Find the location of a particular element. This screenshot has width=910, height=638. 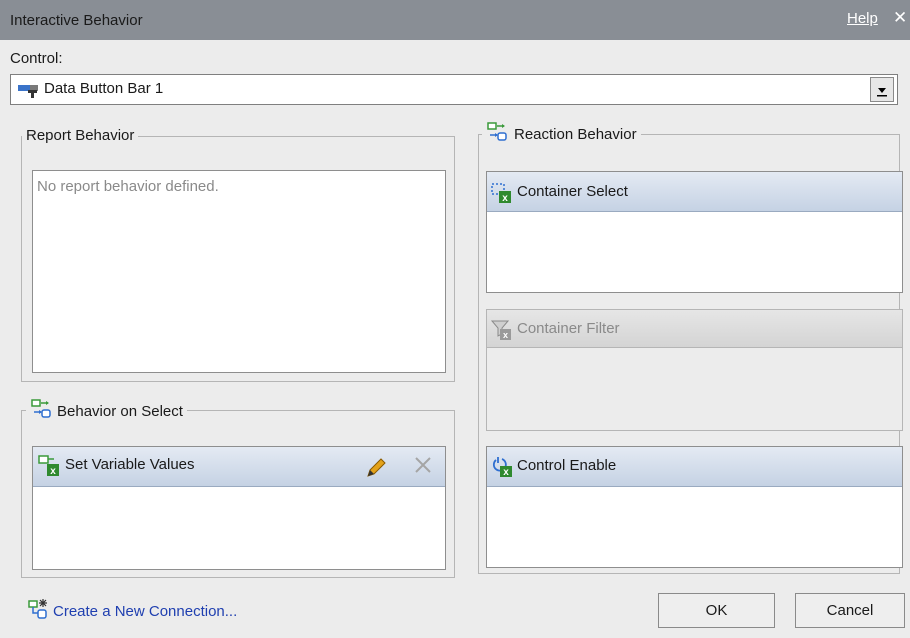

control-select-value: Data Button Bar 1 is located at coordinates (104, 88).